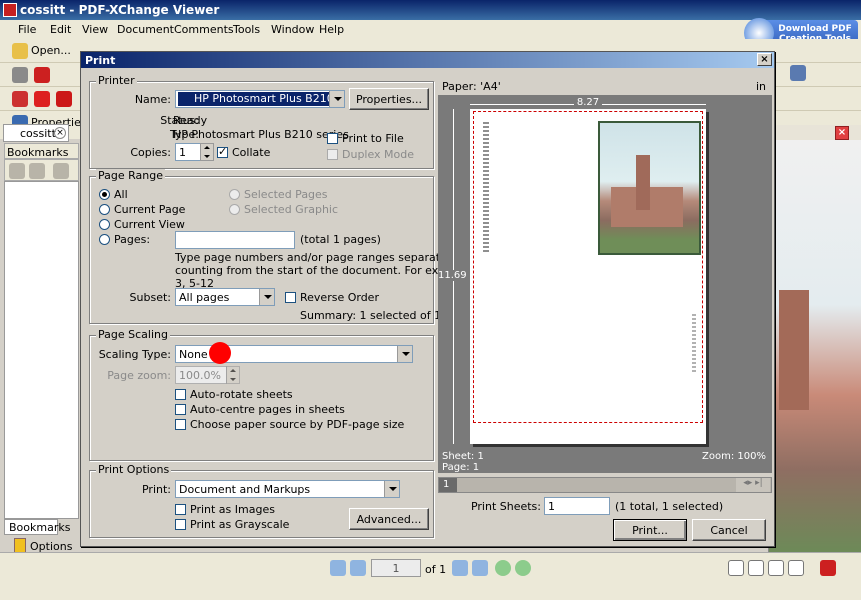 This screenshot has width=861, height=600. Describe the element at coordinates (150, 152) in the screenshot. I see `copies-label: Copies:` at that location.